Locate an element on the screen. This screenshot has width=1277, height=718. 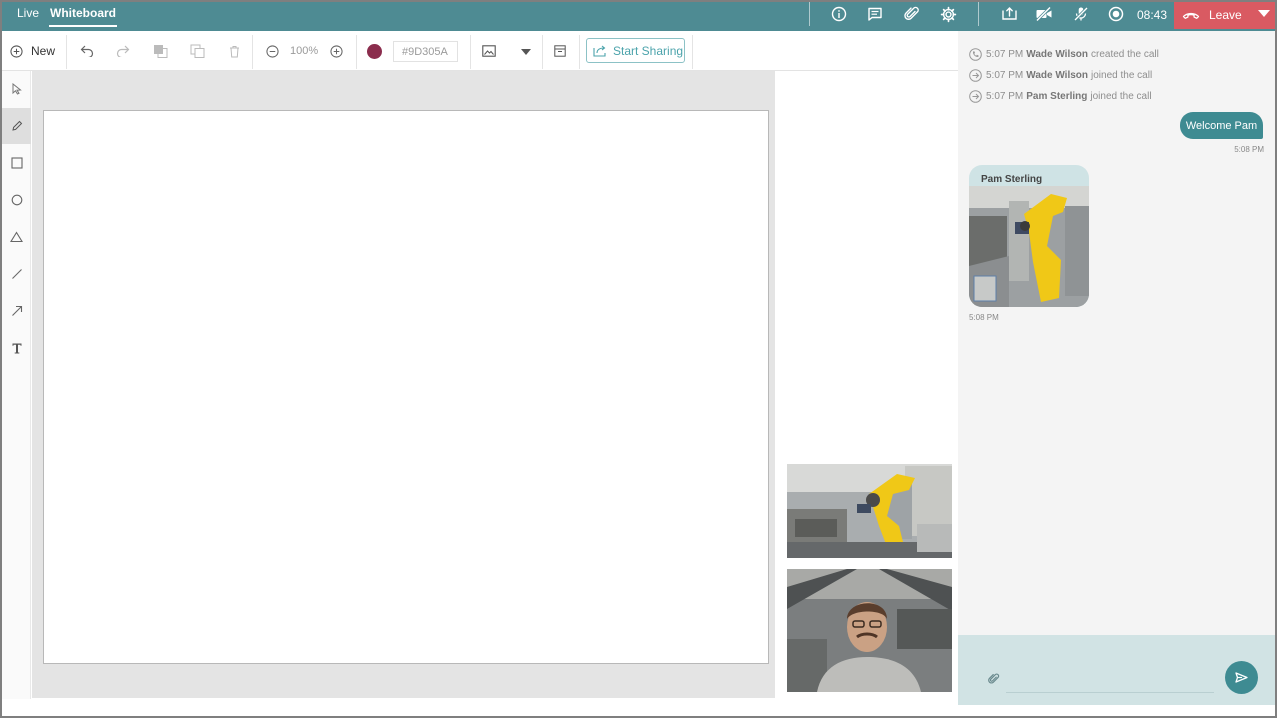
circle-icon is located at coordinates (16, 200).